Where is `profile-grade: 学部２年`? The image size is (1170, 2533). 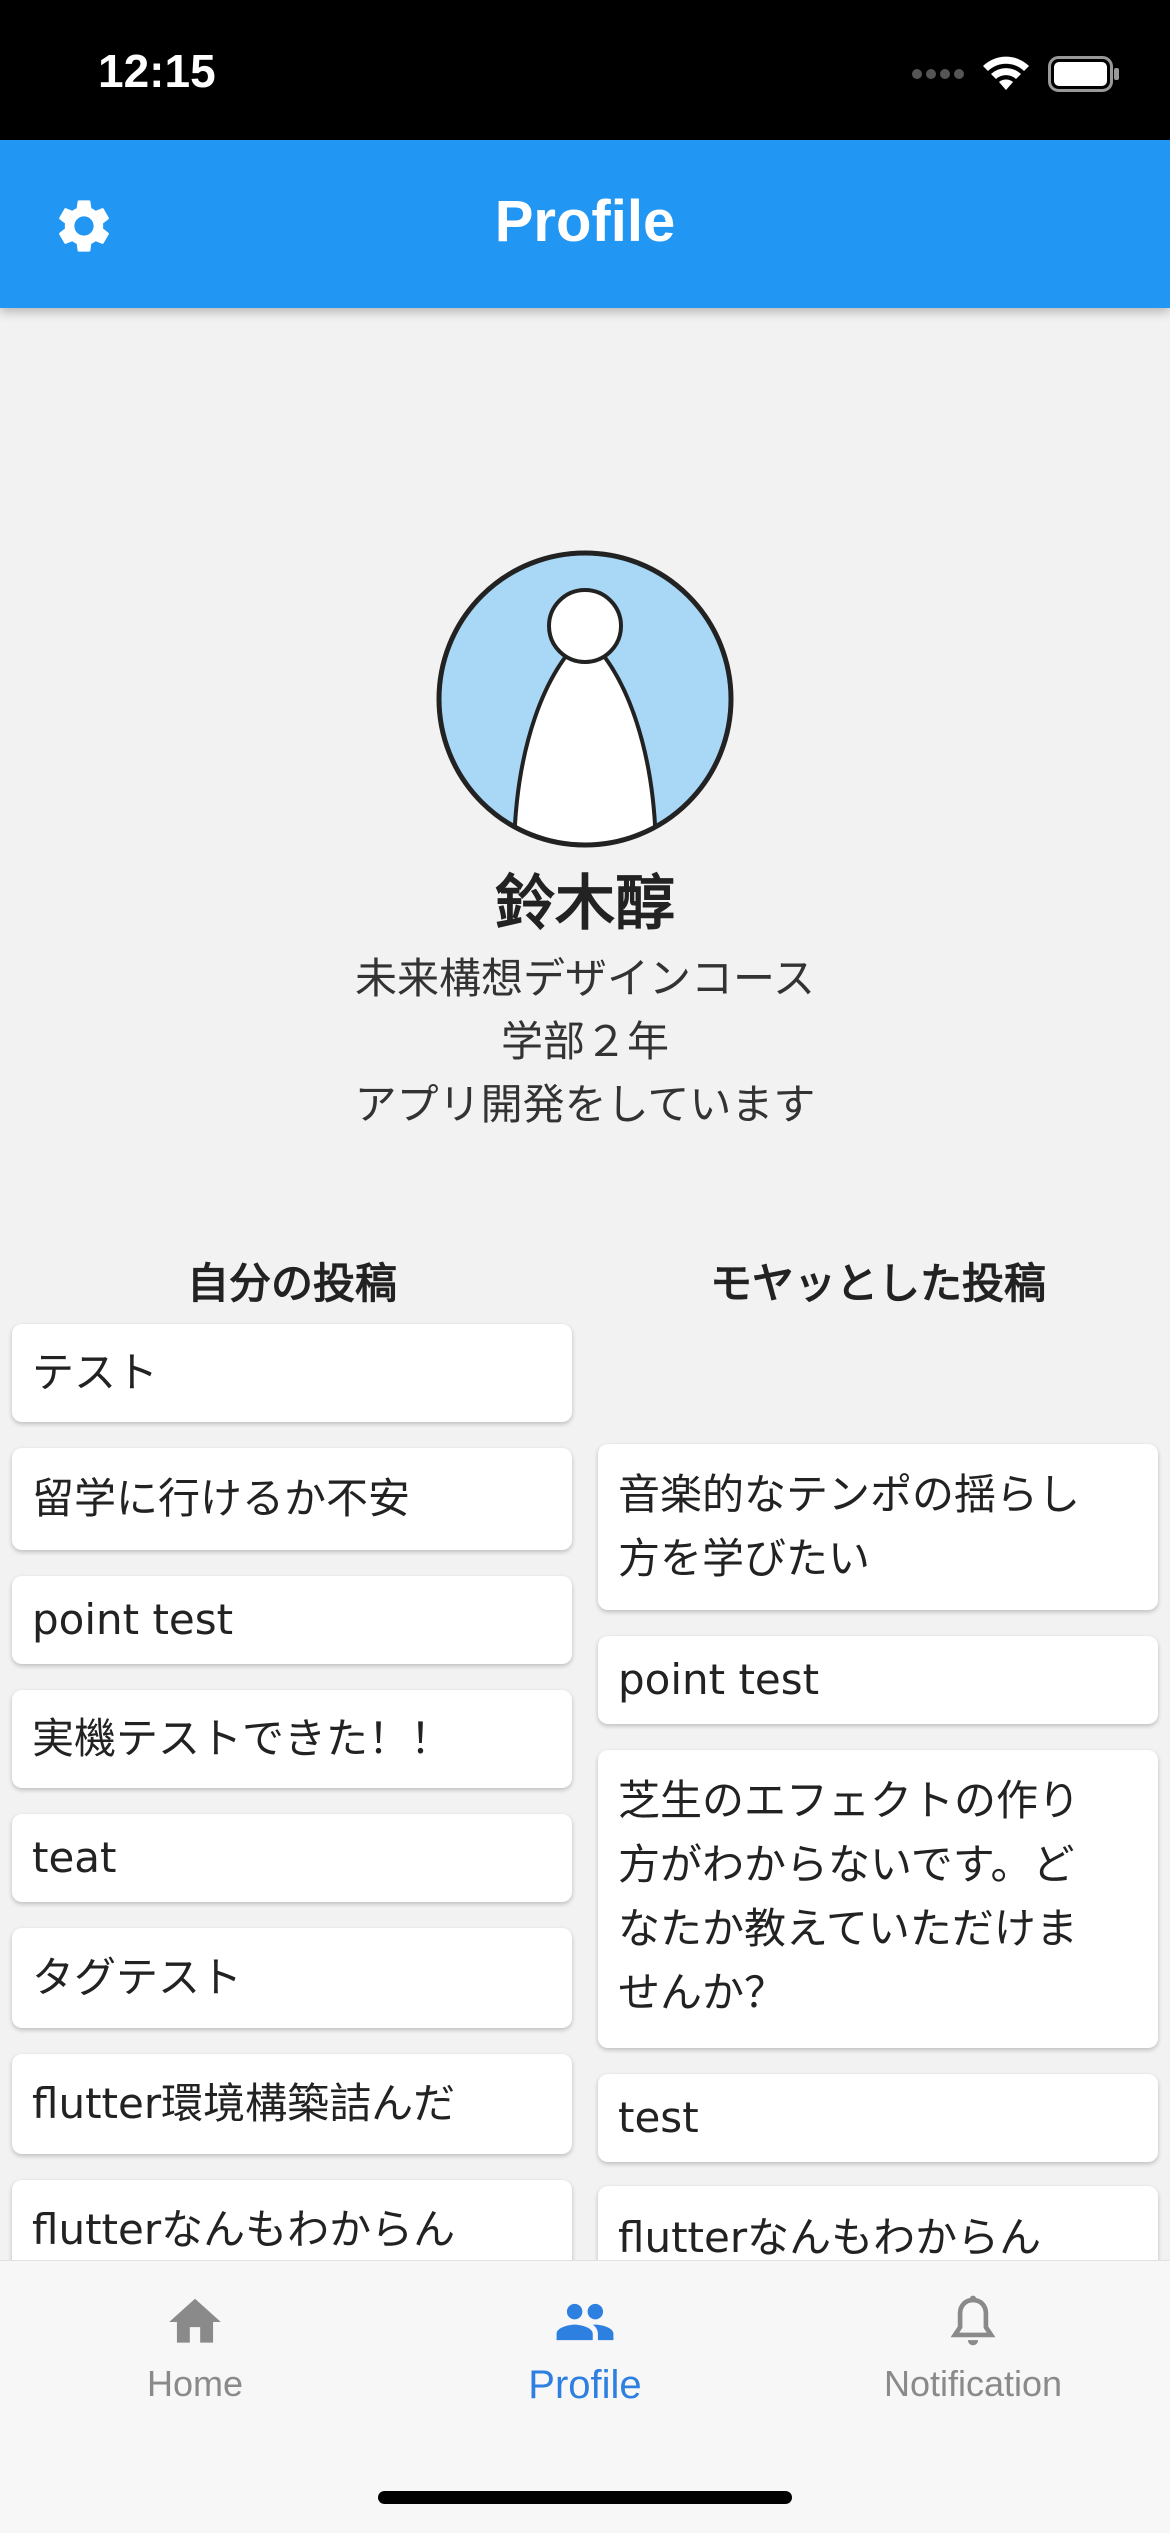
profile-grade: 学部２年 is located at coordinates (584, 1041).